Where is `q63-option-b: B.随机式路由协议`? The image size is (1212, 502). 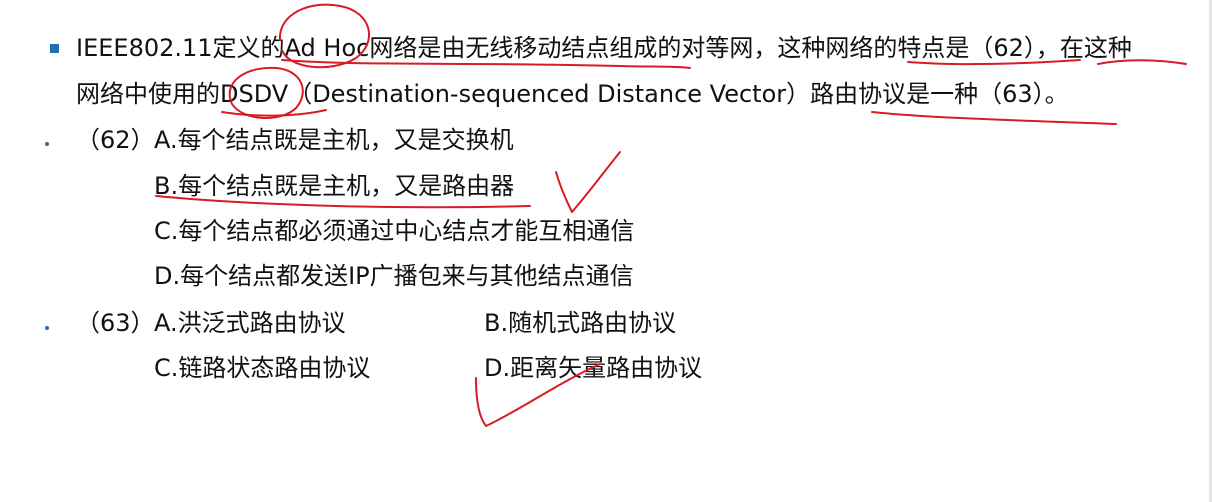
q63-option-b: B.随机式路由协议 is located at coordinates (580, 323).